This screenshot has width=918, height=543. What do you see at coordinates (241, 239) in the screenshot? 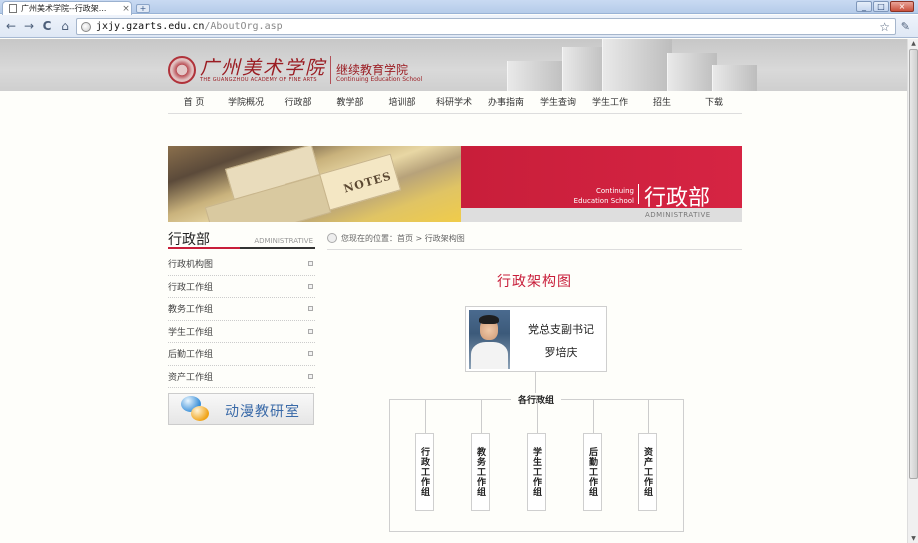
I see `sidebar-header: 行政部 ADMINISTRATIVE` at bounding box center [241, 239].